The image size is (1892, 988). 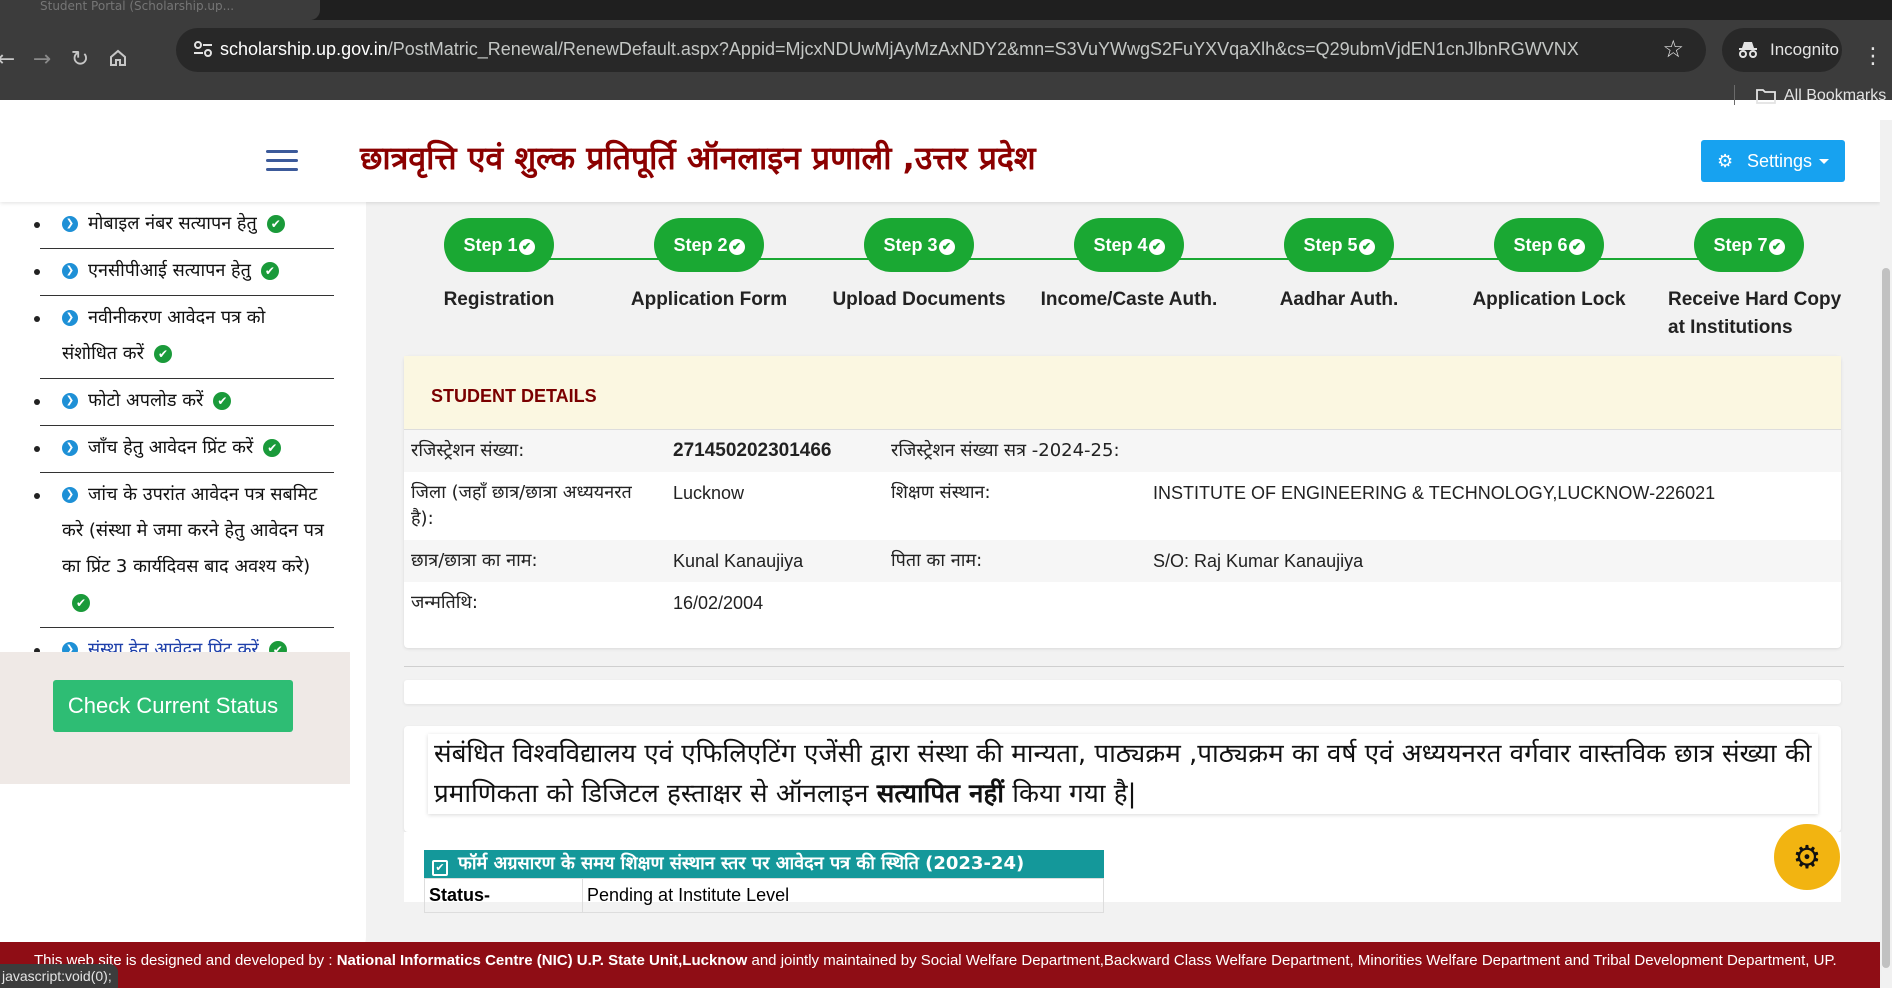 I want to click on checkbox-icon: ✔, so click(x=440, y=868).